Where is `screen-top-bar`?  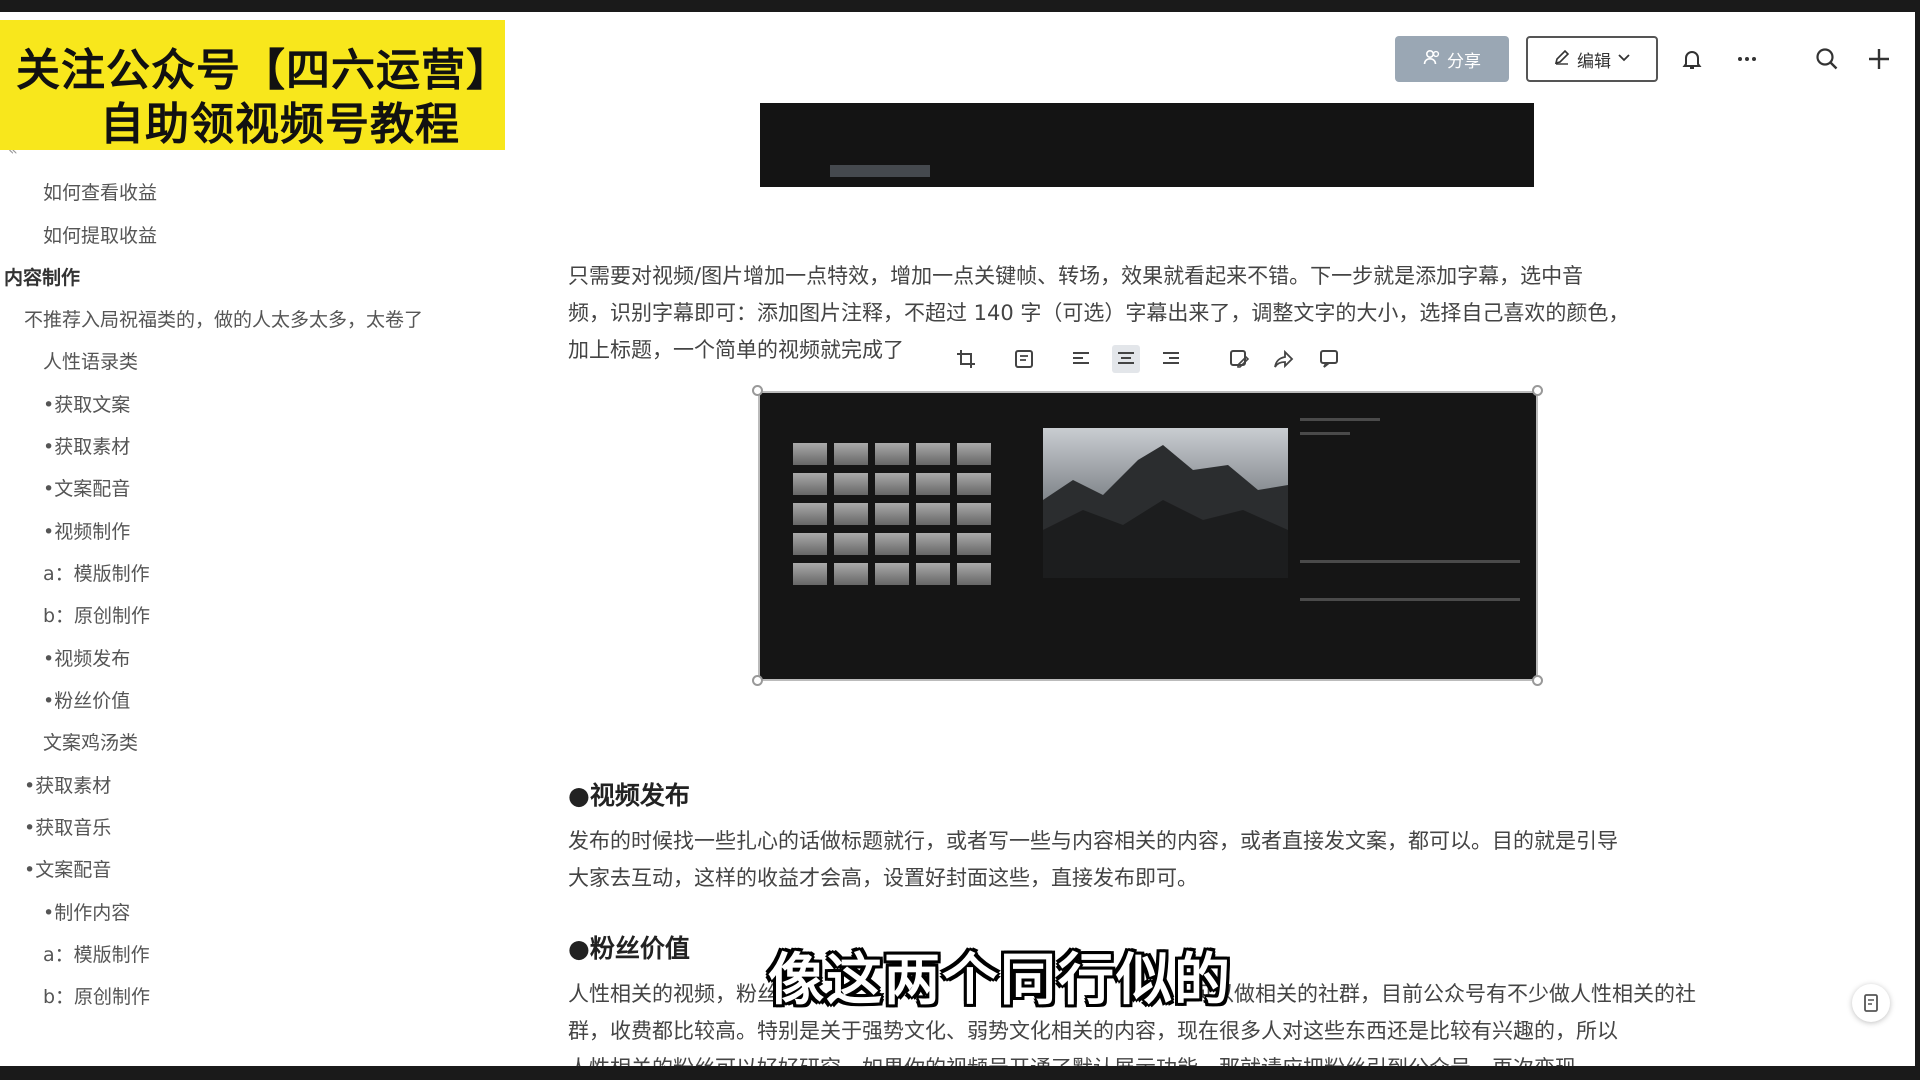 screen-top-bar is located at coordinates (960, 6).